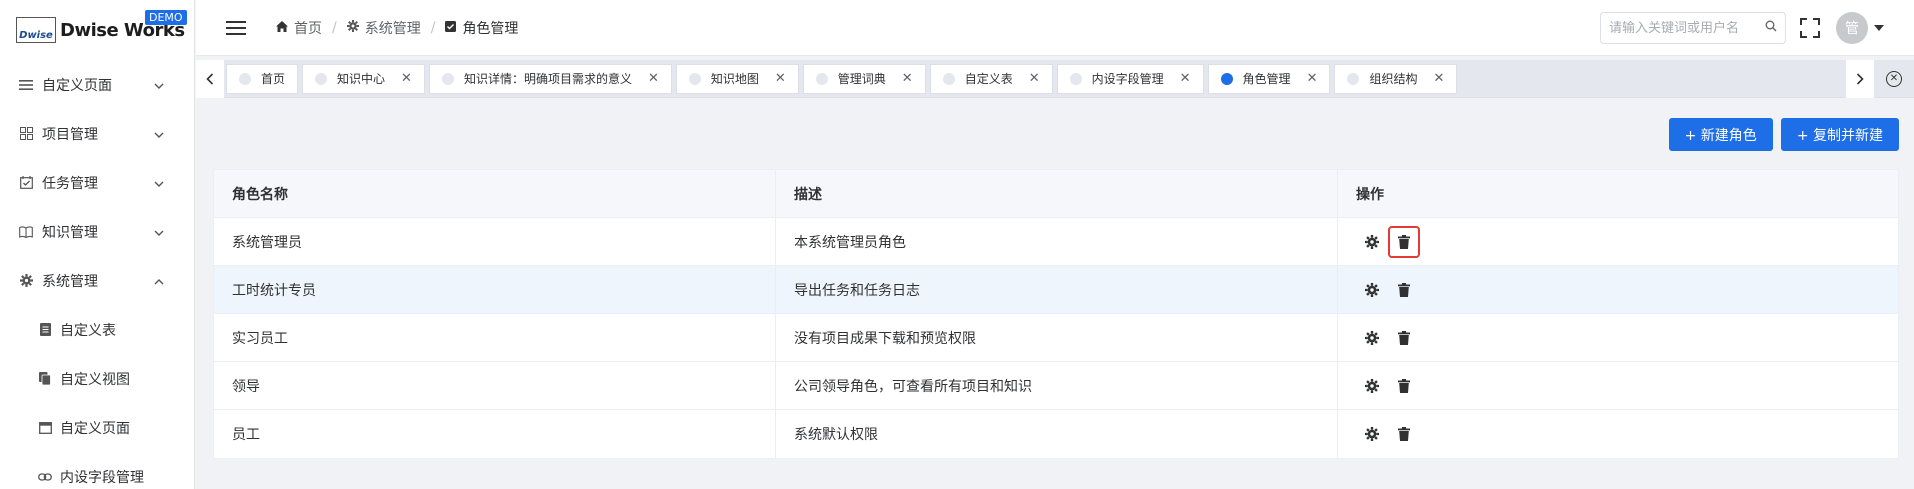  Describe the element at coordinates (495, 385) in the screenshot. I see `role-name: 领导` at that location.